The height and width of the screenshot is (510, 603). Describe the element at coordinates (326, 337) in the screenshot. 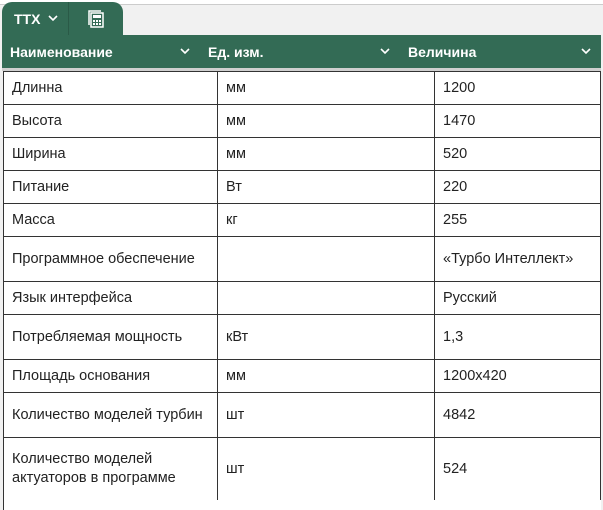

I see `cell-unit: кВт` at that location.